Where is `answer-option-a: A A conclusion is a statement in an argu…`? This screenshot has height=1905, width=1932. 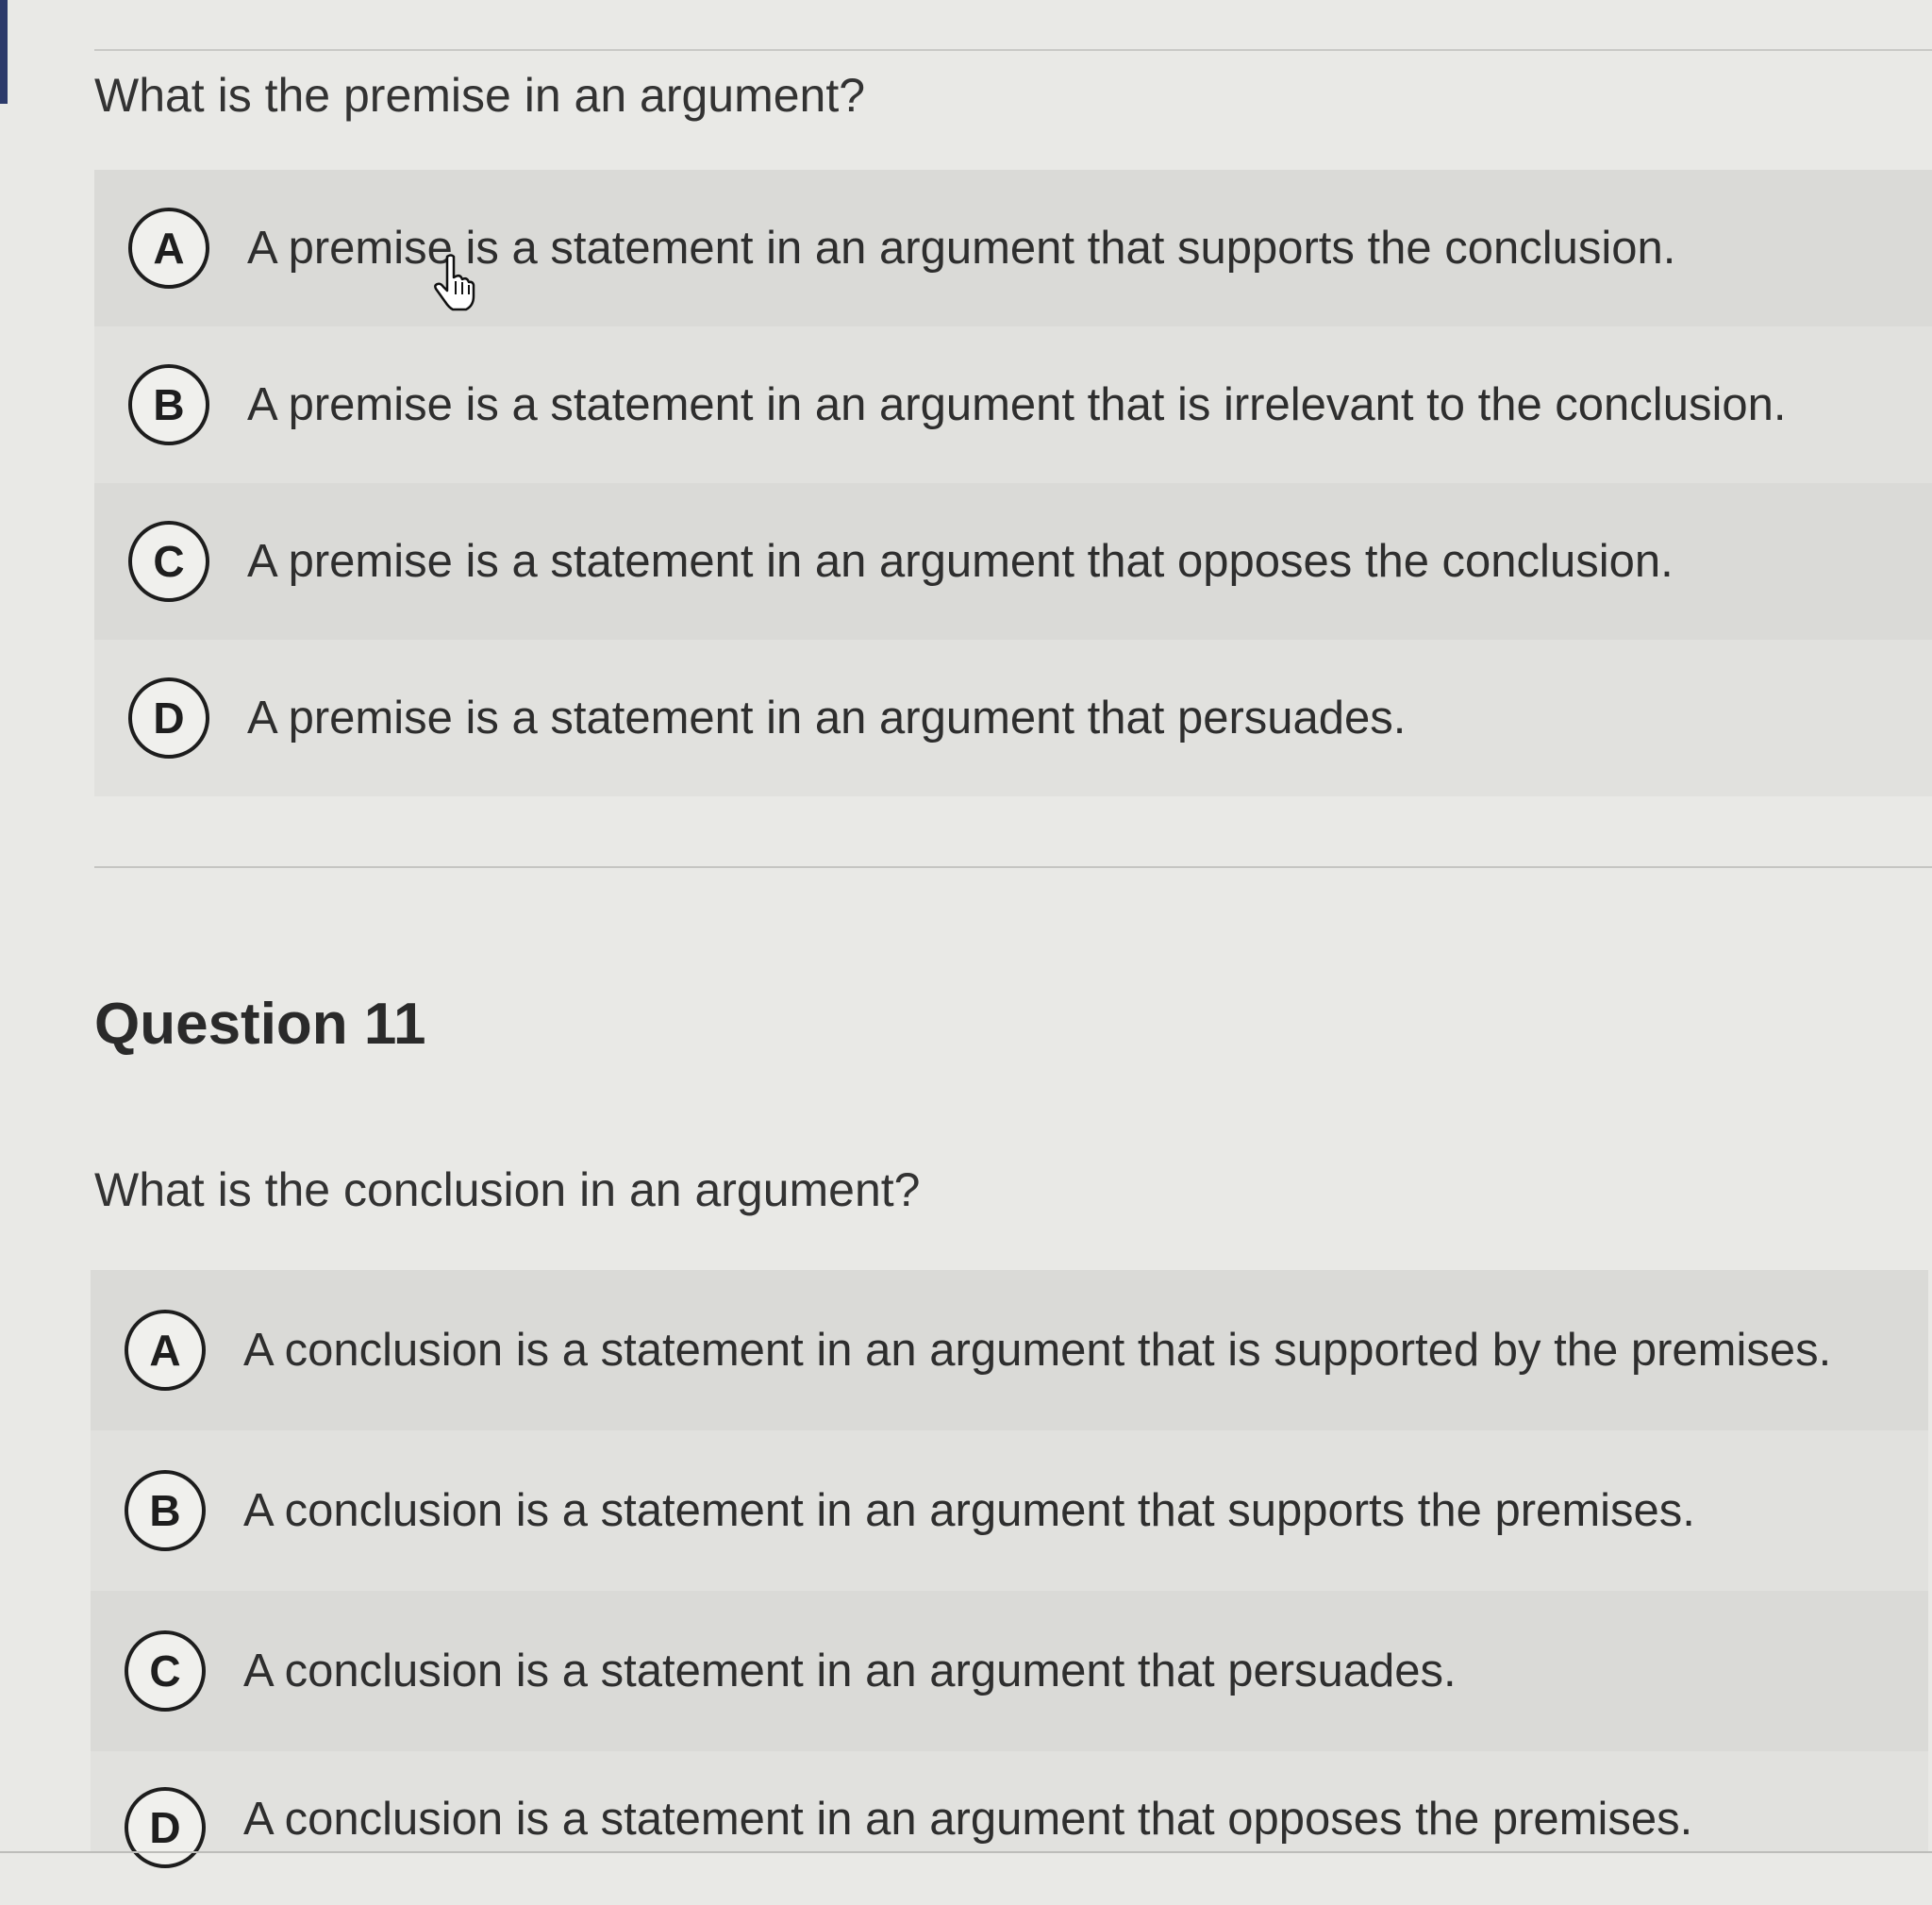
answer-option-a: A A conclusion is a statement in an argu… is located at coordinates (1010, 1350).